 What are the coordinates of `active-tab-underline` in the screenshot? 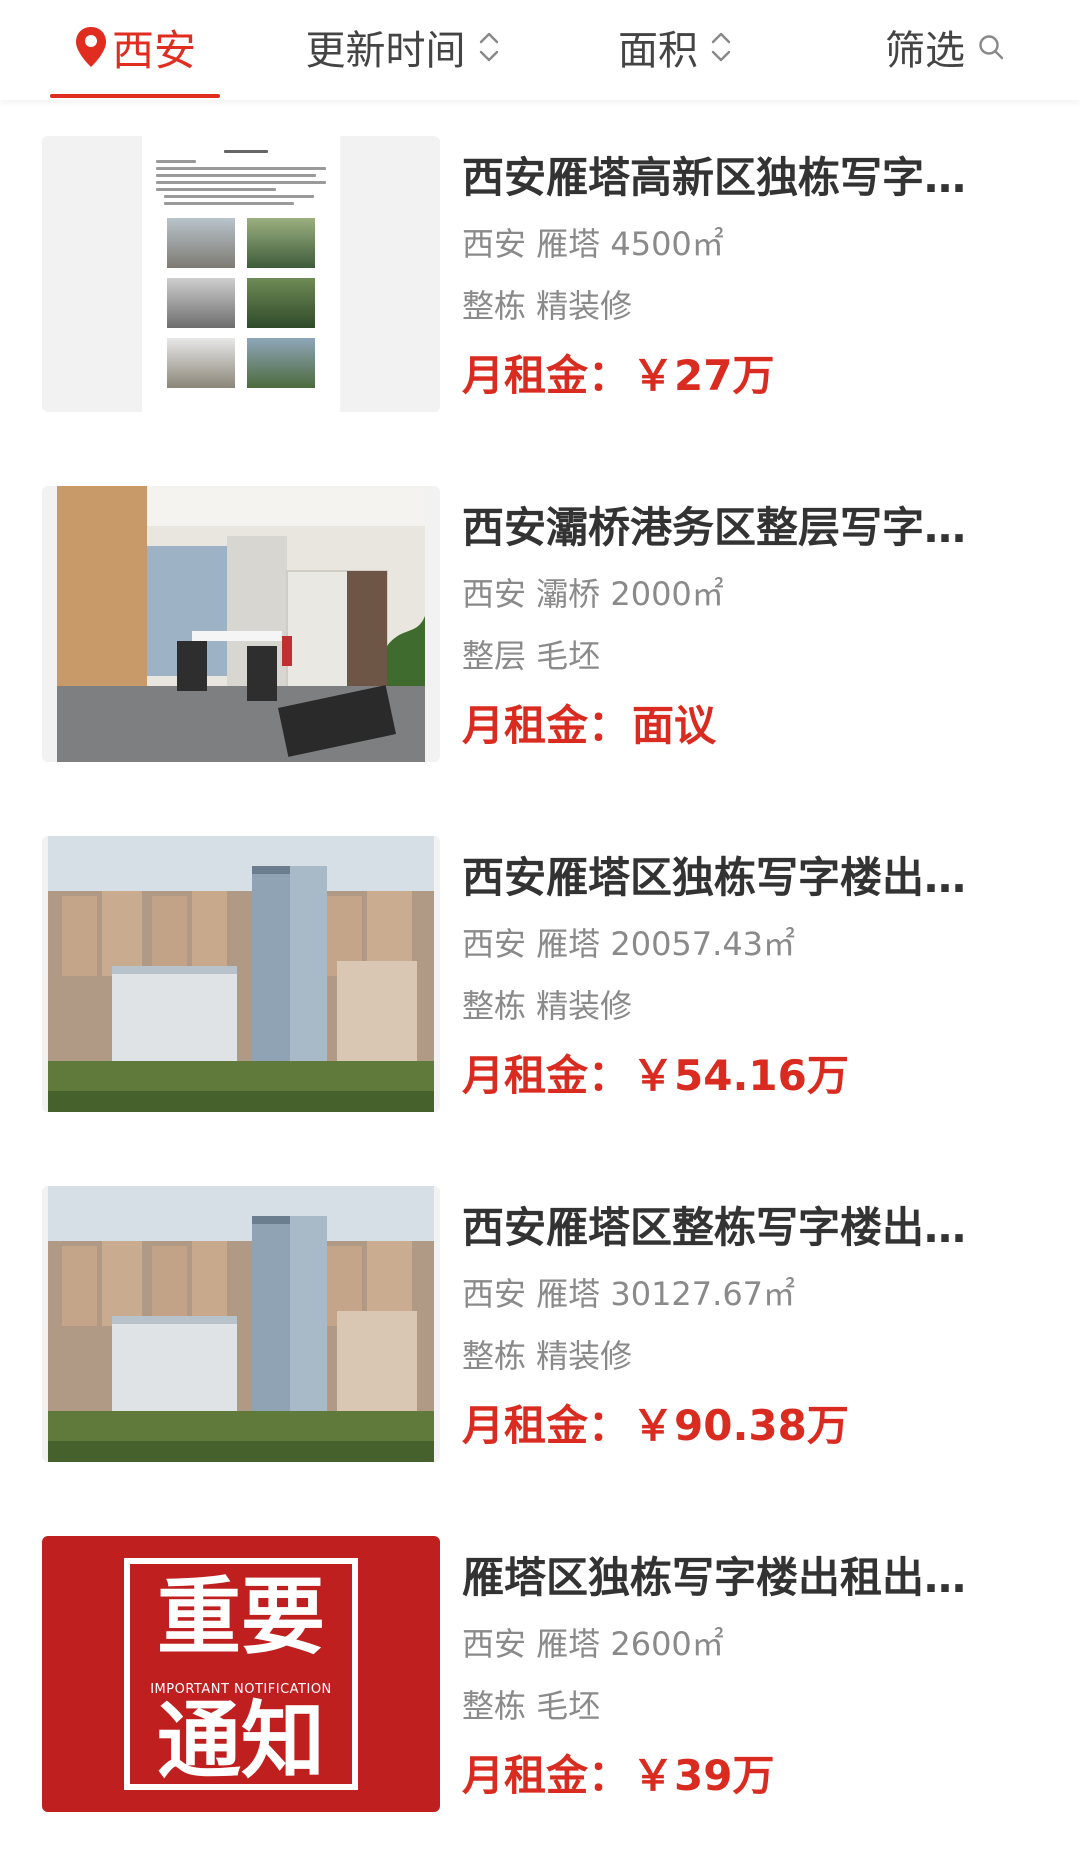 It's located at (135, 96).